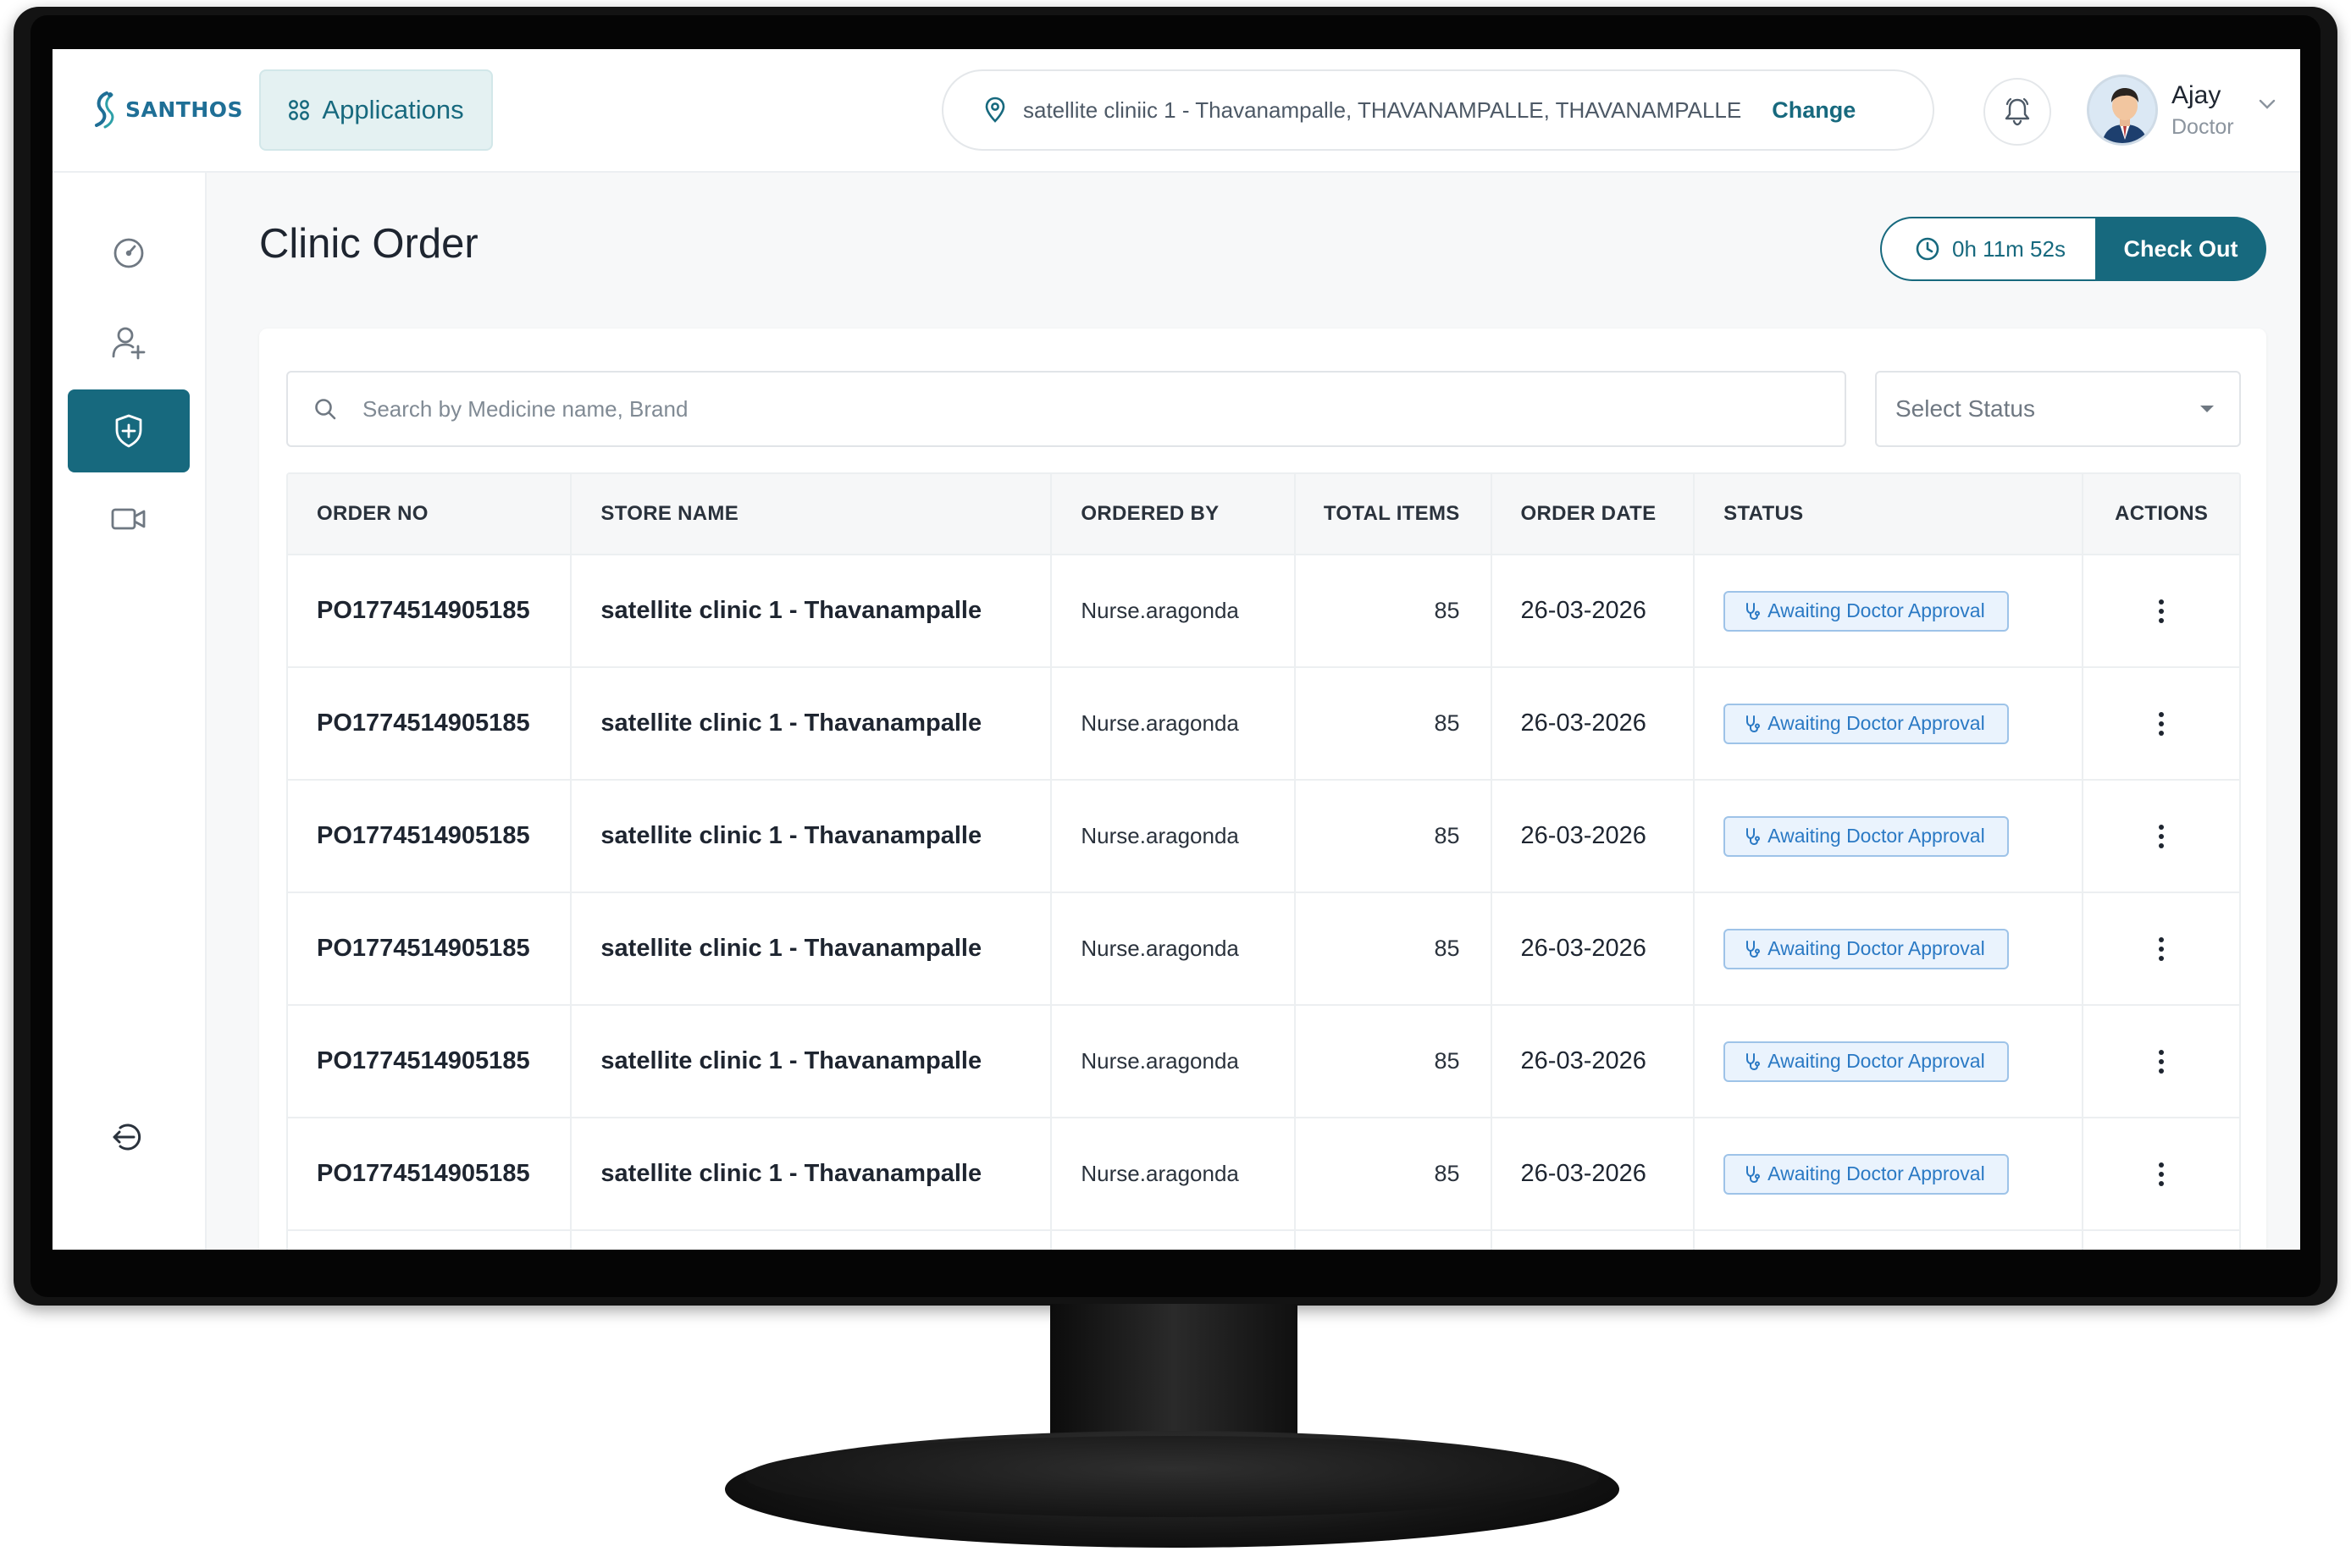 The width and height of the screenshot is (2351, 1568). I want to click on shield-plus-icon, so click(128, 431).